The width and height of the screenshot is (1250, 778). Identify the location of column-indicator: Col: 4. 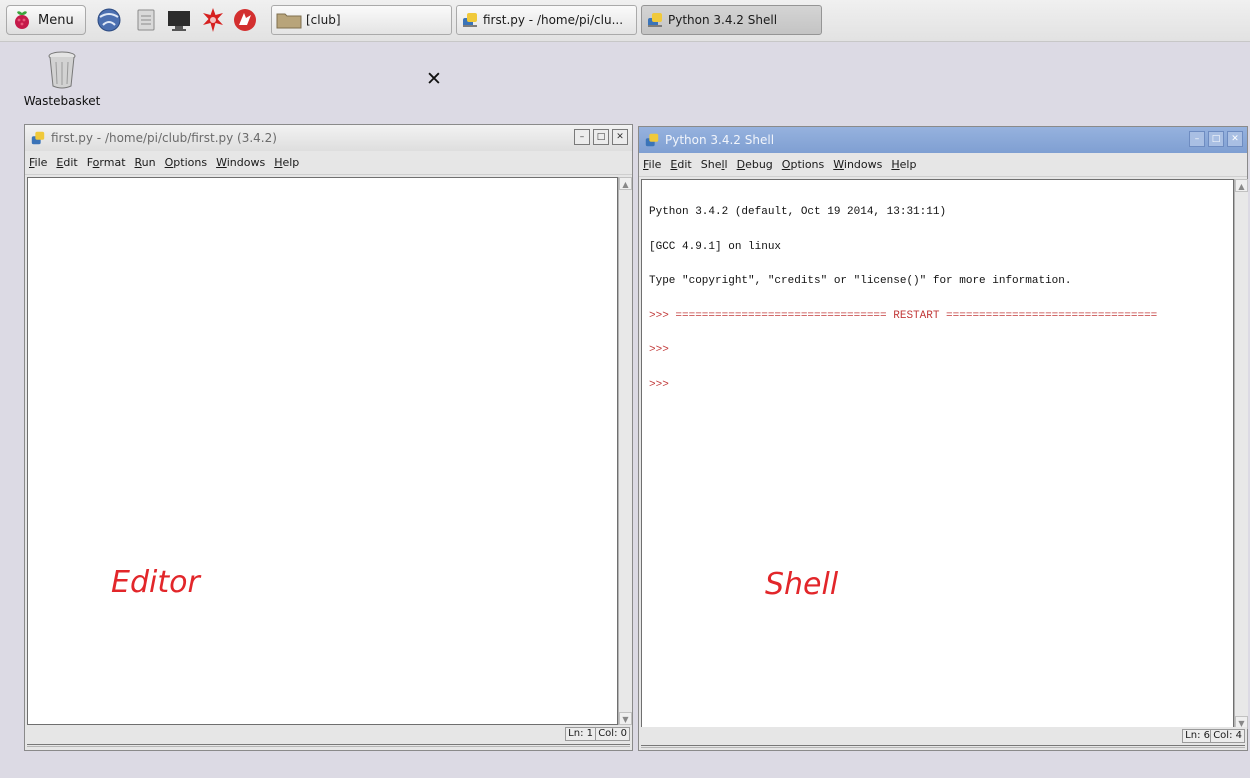
(1227, 736).